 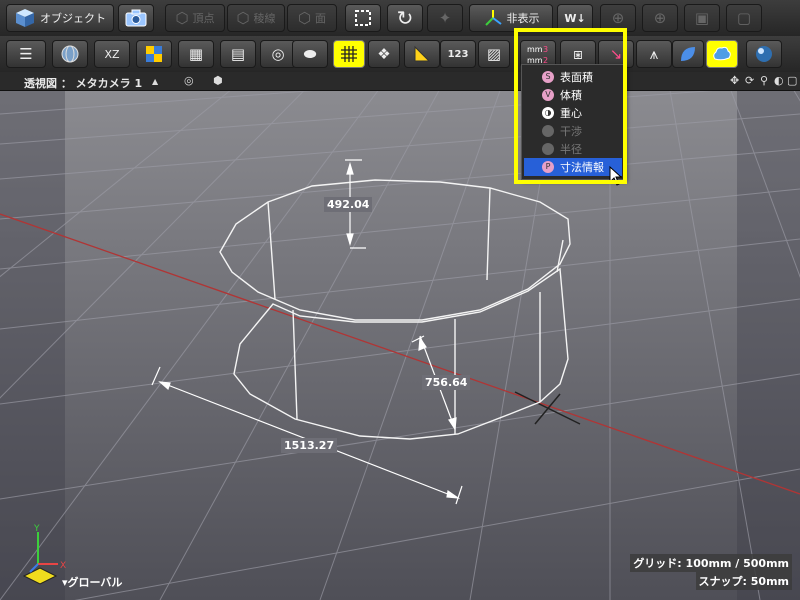 I want to click on grid-color-button, so click(x=154, y=54).